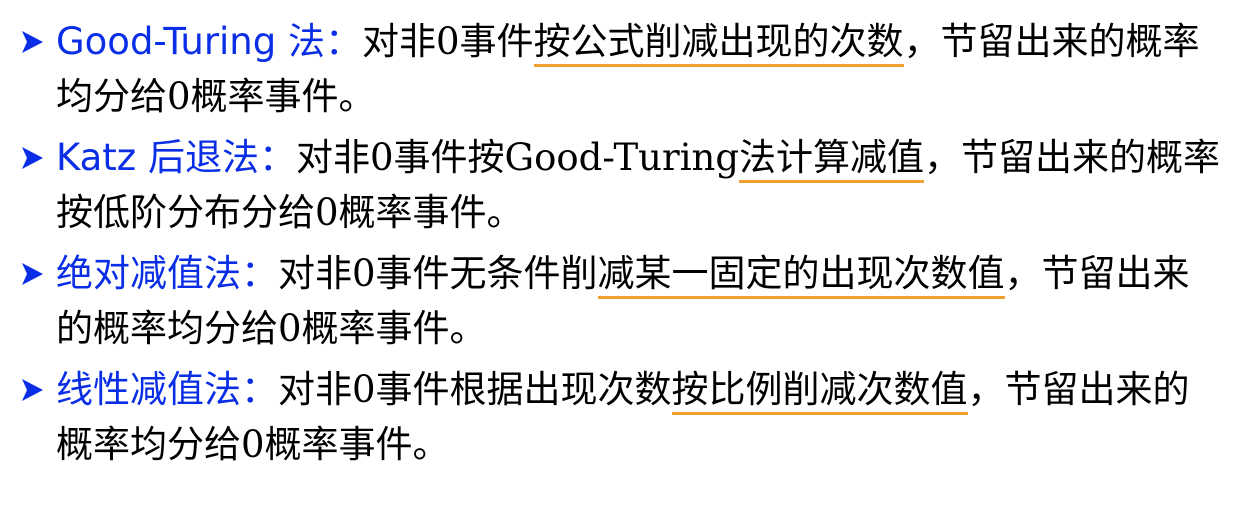  Describe the element at coordinates (718, 43) in the screenshot. I see `underlined-phrase: 按公式削减出现的次数` at that location.